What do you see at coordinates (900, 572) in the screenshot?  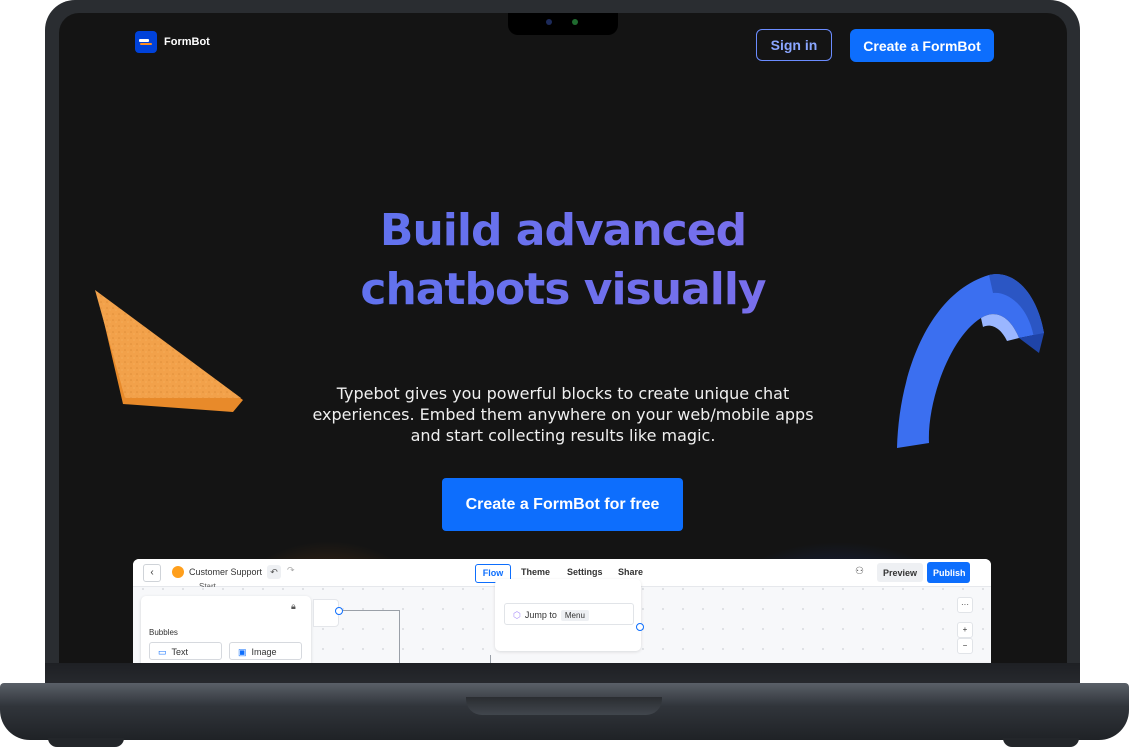 I see `preview-button: Preview` at bounding box center [900, 572].